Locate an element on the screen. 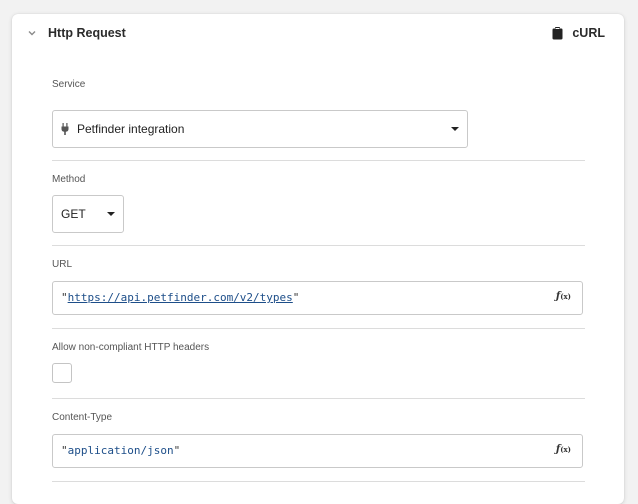 The image size is (638, 504). content-type-input: "application/json" ƒ(x) is located at coordinates (317, 451).